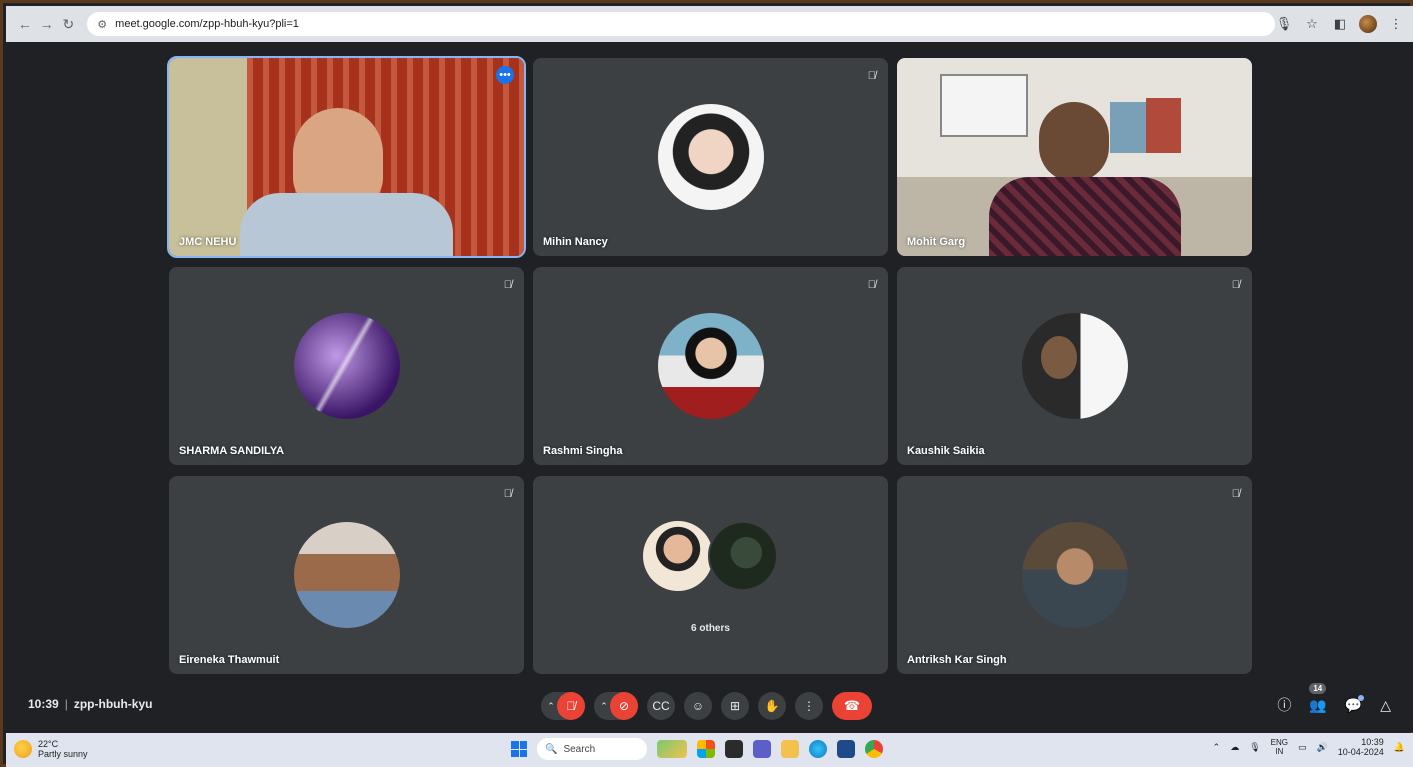 The image size is (1413, 767). I want to click on teams-icon, so click(762, 749).